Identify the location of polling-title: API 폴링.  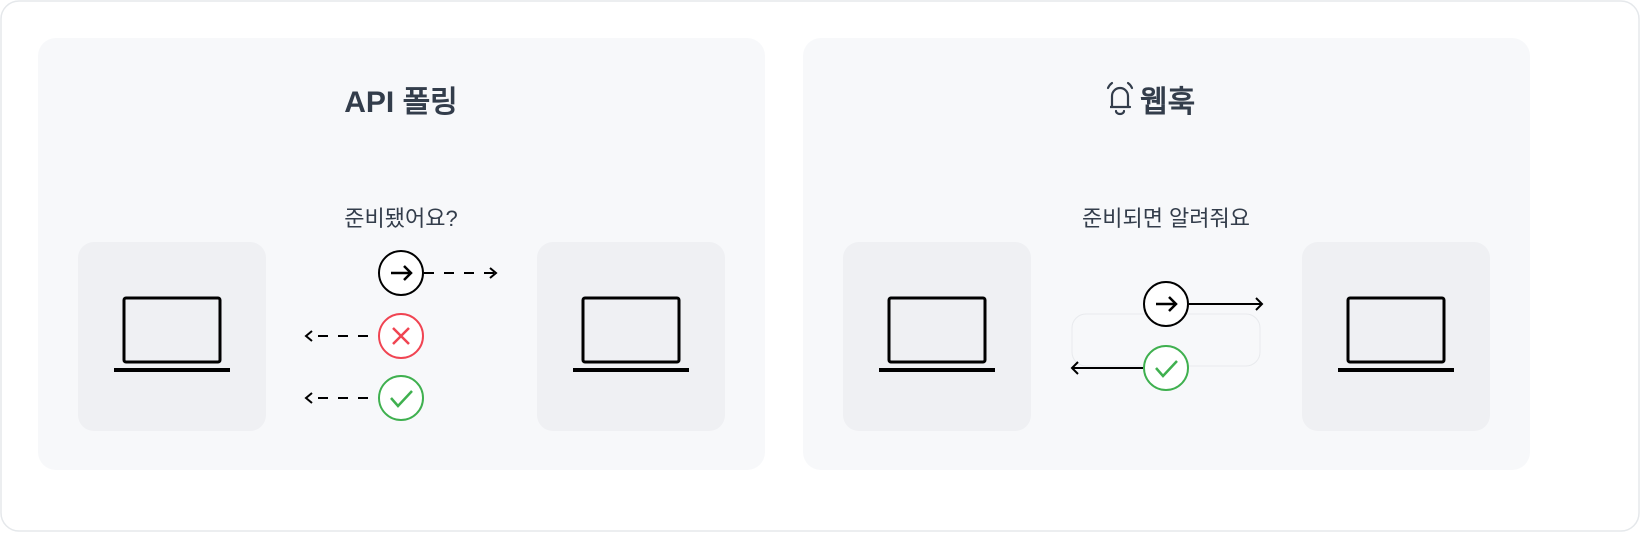
(401, 102).